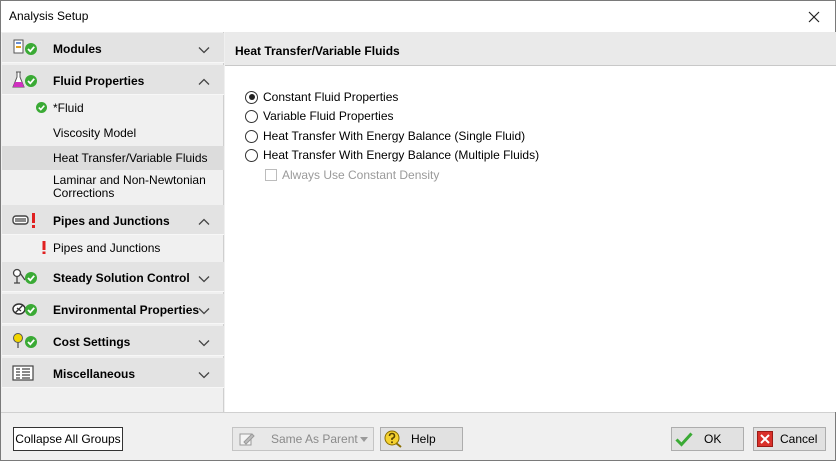  I want to click on option-variable-fluid-properties: Variable Fluid Properties, so click(319, 116).